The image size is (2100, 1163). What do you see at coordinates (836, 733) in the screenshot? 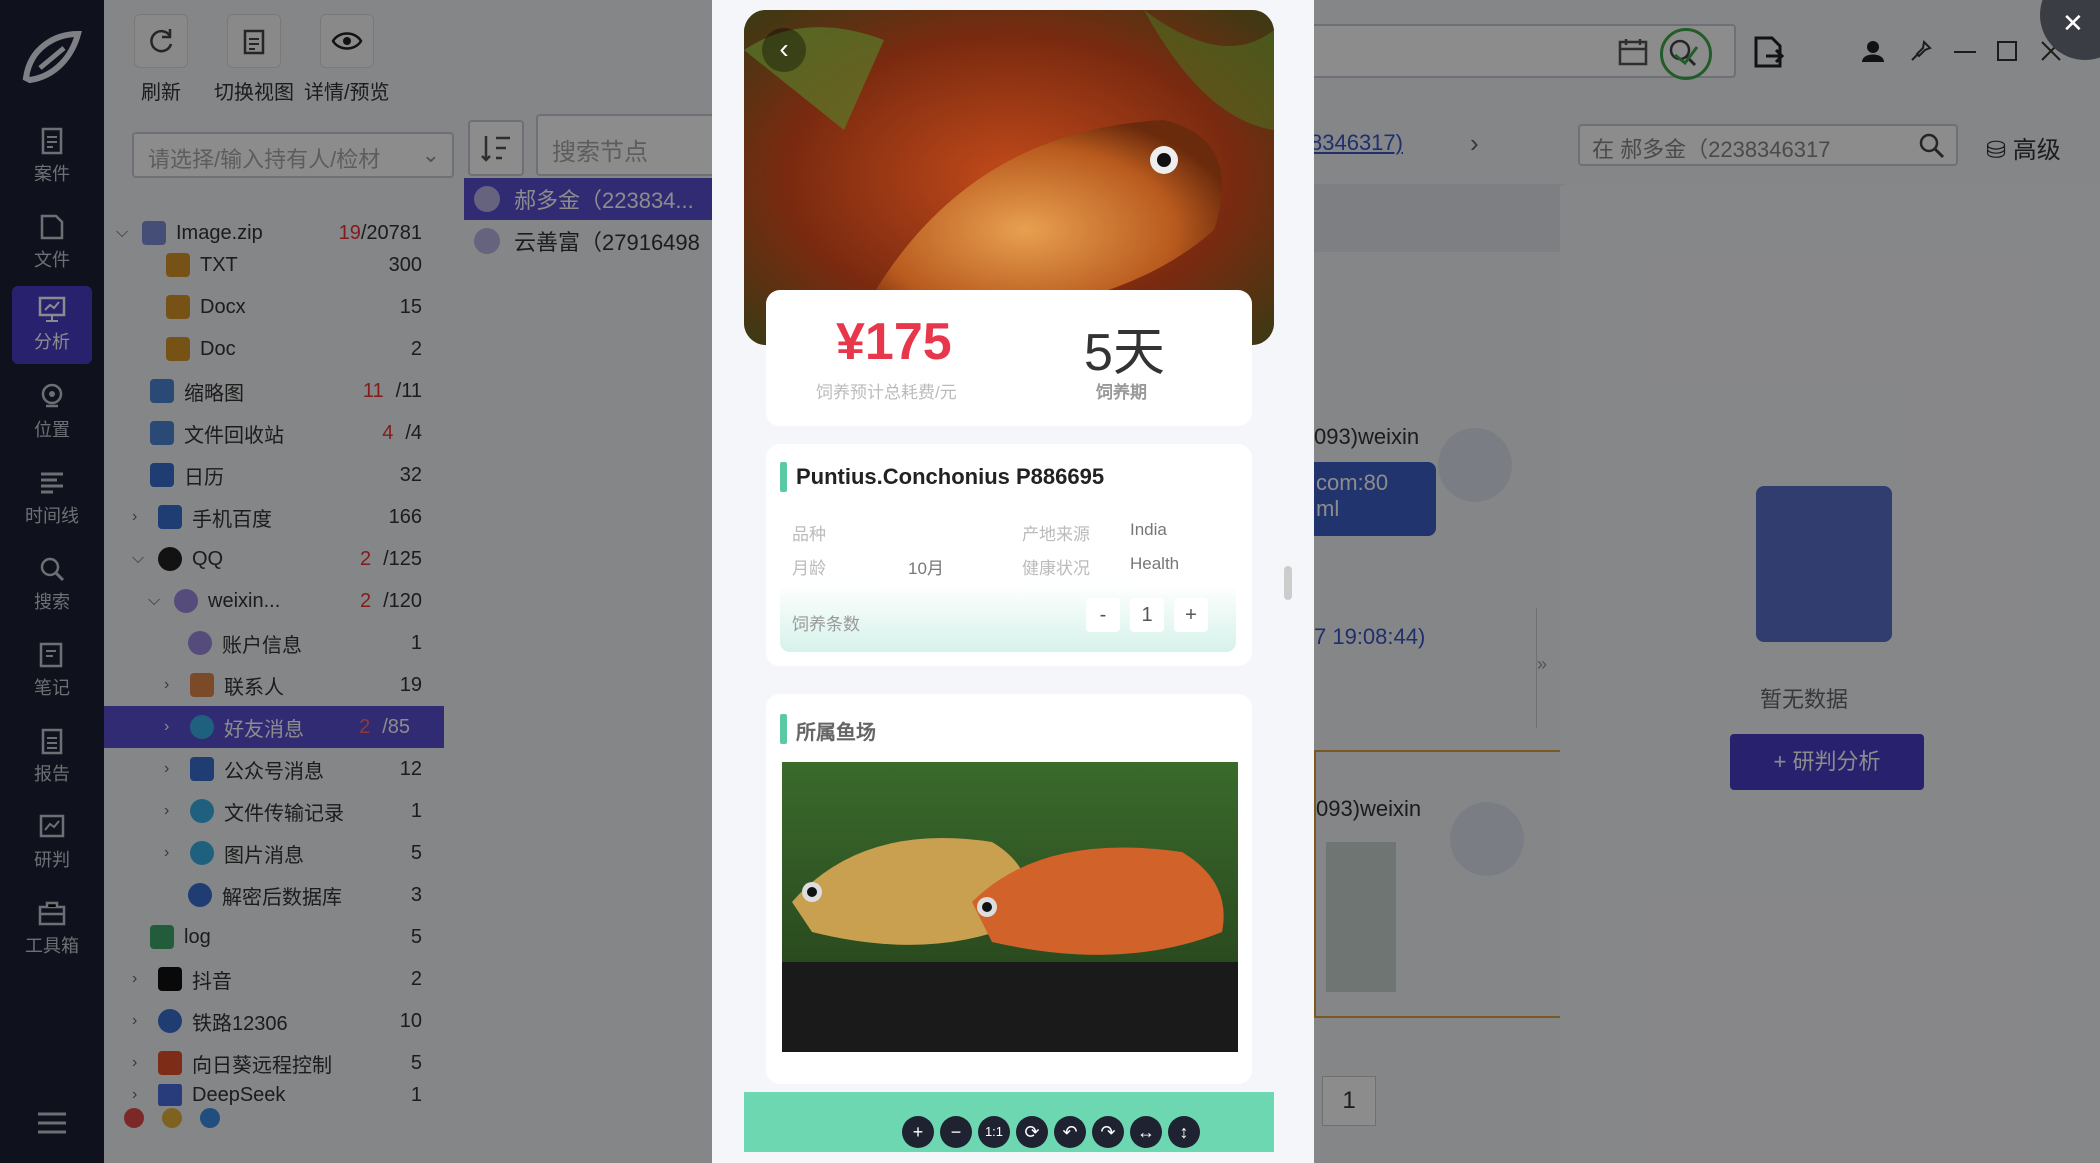
I see `fish-farm-title: 所属鱼场` at bounding box center [836, 733].